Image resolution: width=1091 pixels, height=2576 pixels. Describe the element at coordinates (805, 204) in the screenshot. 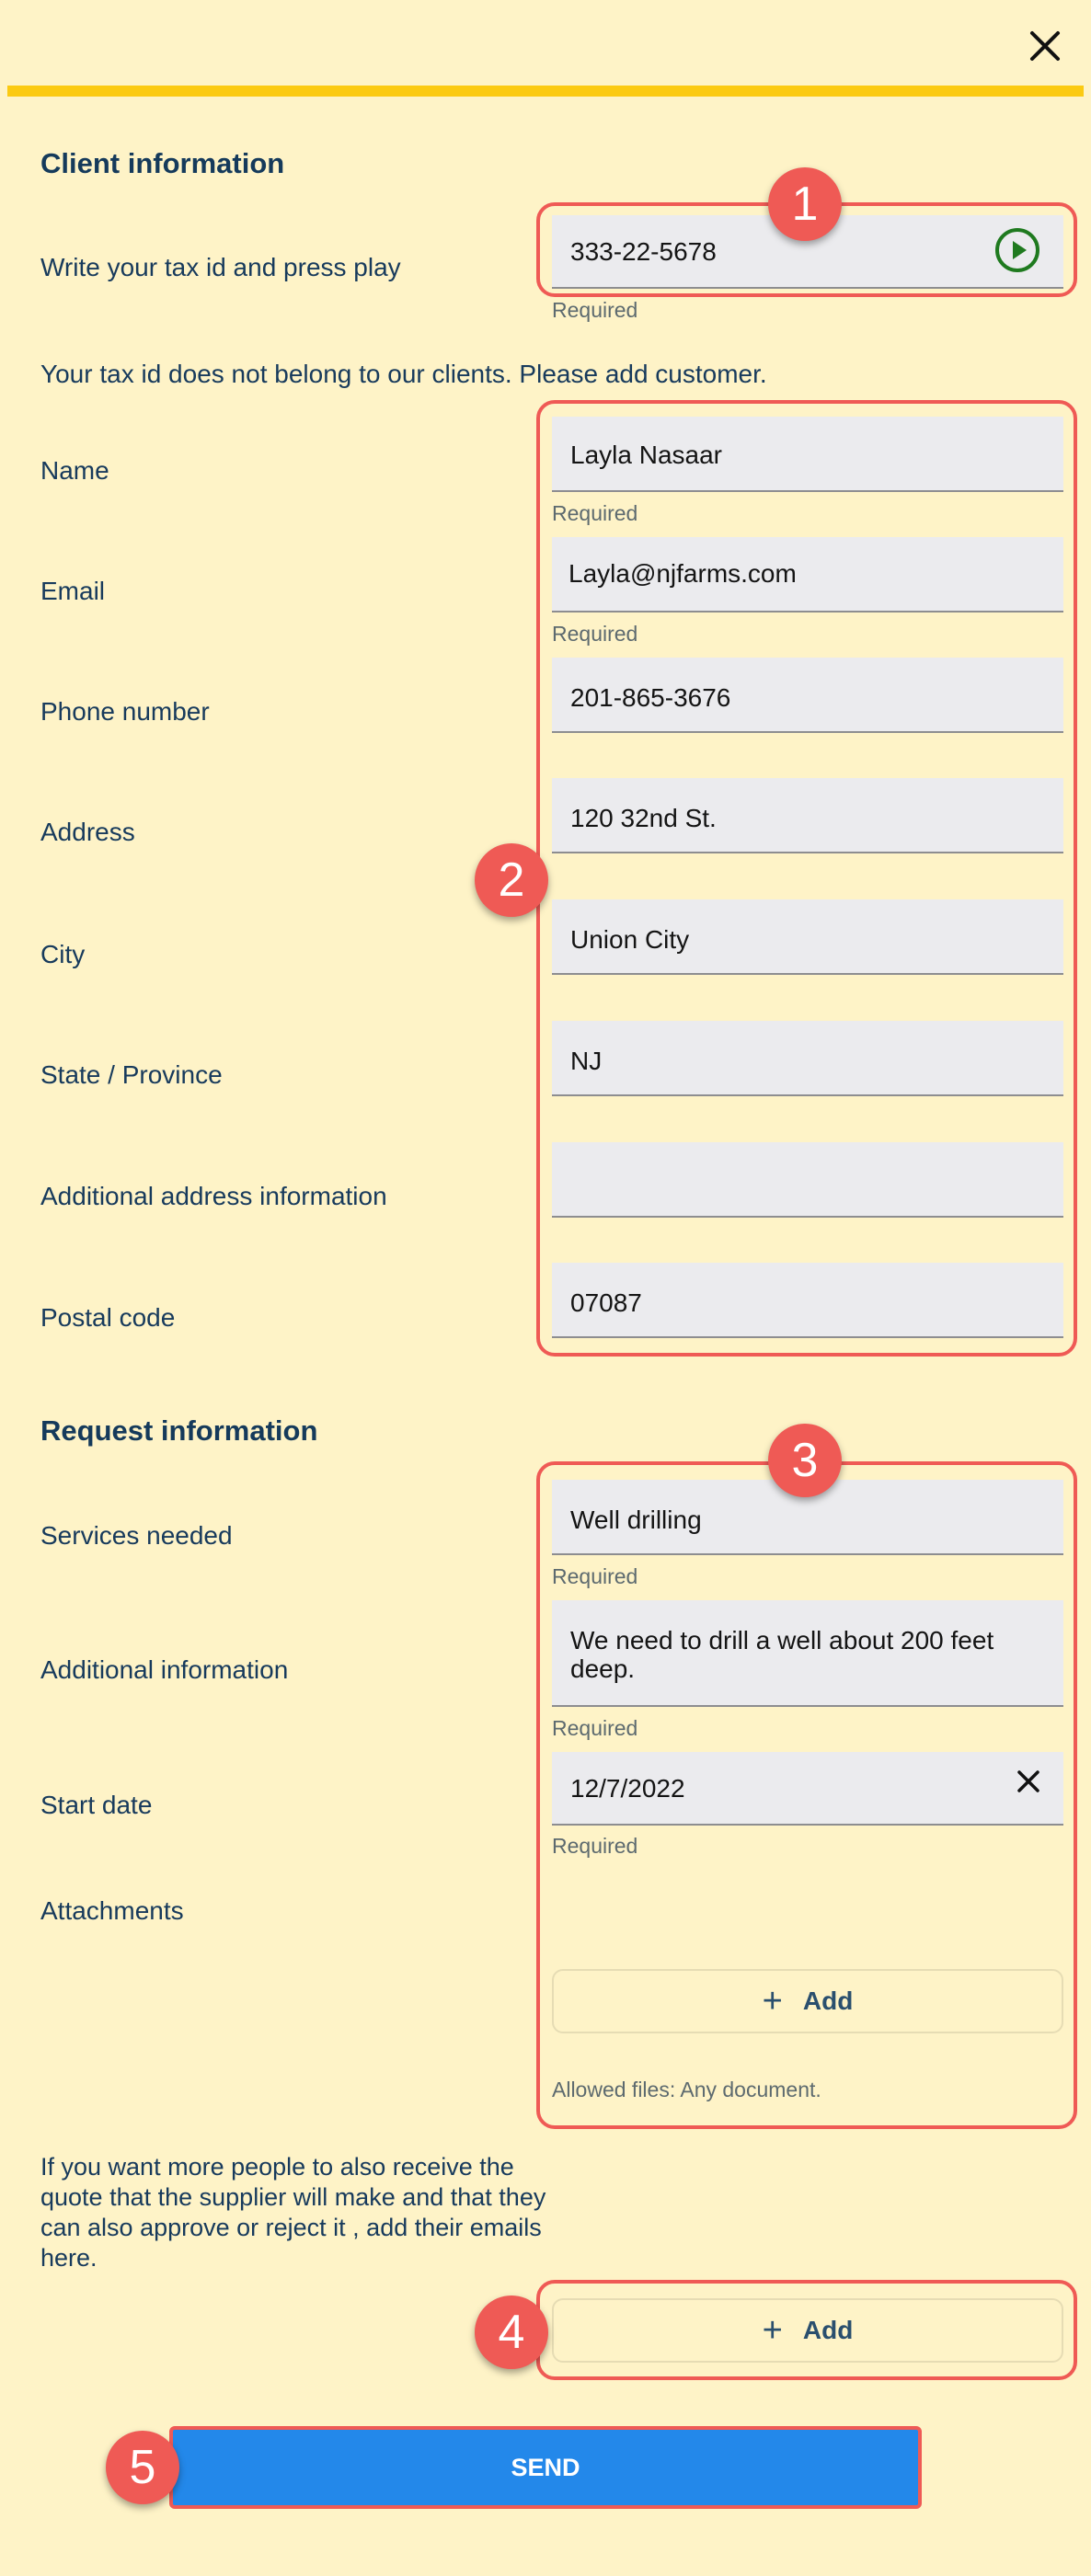

I see `step-badge-1: 1` at that location.